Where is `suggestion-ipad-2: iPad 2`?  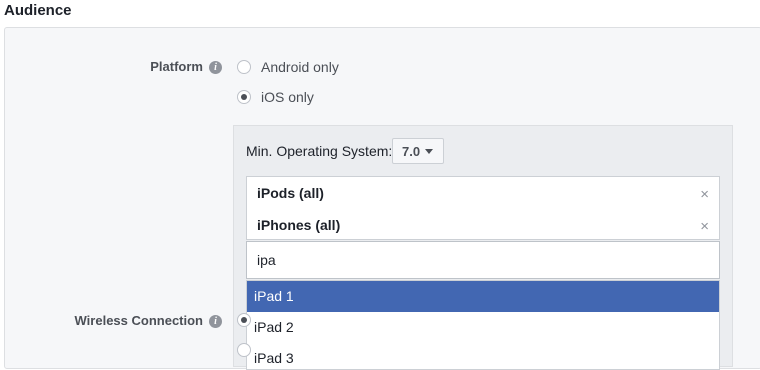 suggestion-ipad-2: iPad 2 is located at coordinates (483, 327).